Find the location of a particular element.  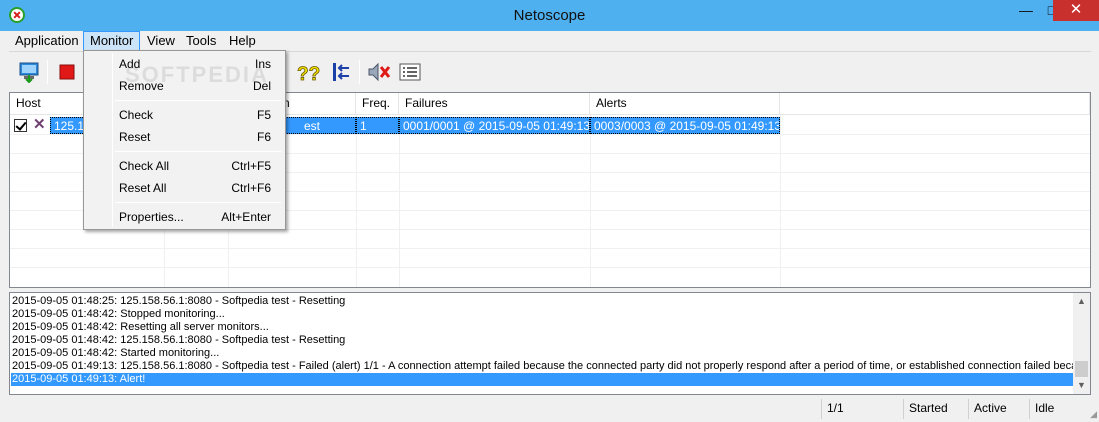

menu-item-label: Check is located at coordinates (136, 115).